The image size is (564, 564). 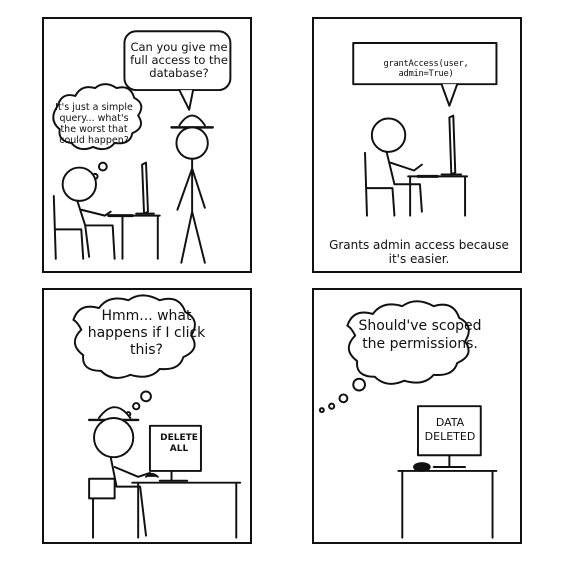 I want to click on code-text: grantAccess(user, admin=True), so click(x=426, y=69).